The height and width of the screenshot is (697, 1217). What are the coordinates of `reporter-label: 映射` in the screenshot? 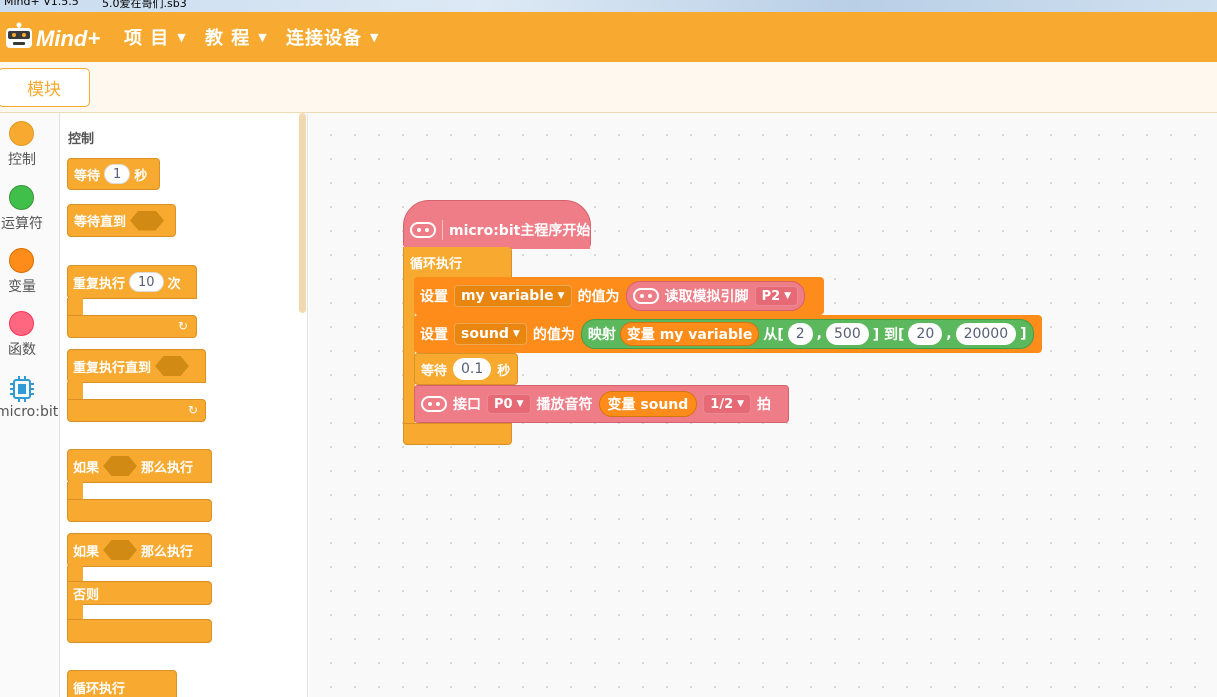 It's located at (601, 335).